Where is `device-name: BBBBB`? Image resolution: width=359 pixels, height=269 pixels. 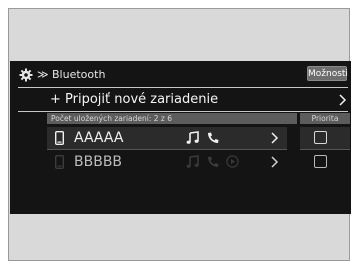
device-name: BBBBB is located at coordinates (98, 162).